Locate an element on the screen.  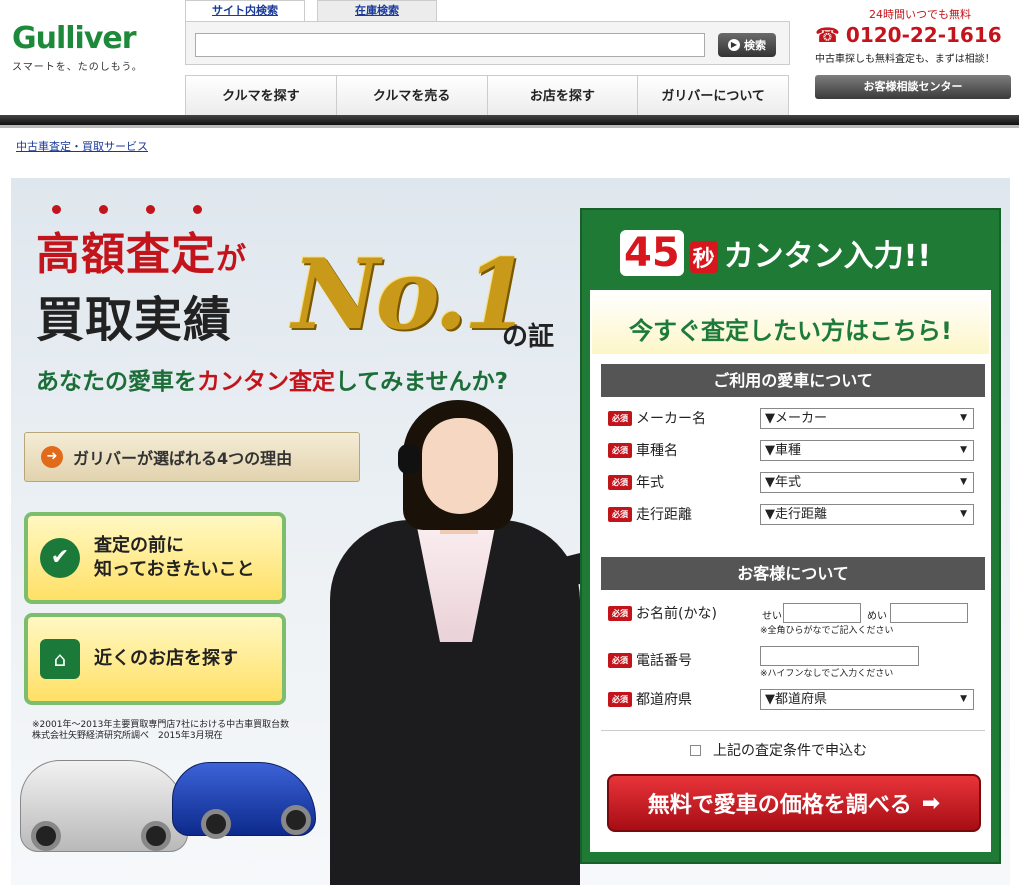
headline-high-appraisal: 高額査定 is located at coordinates (126, 254).